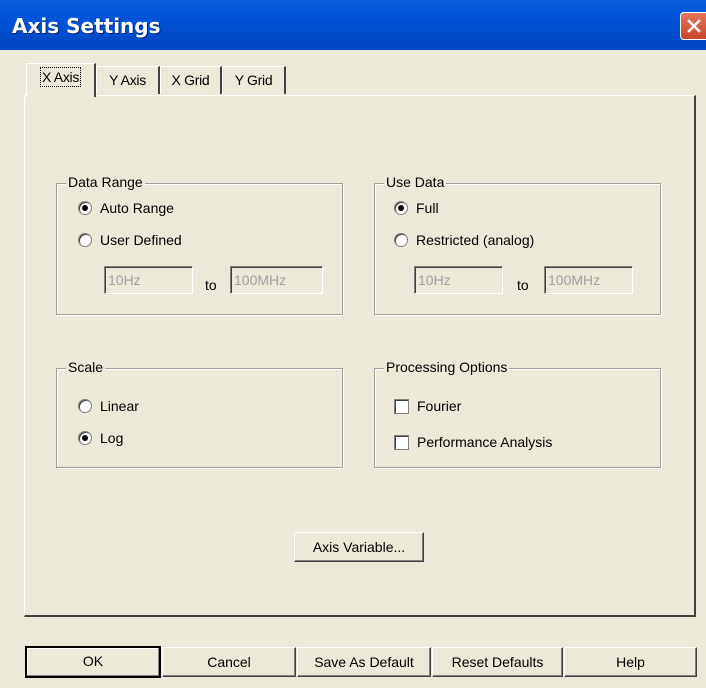  Describe the element at coordinates (630, 662) in the screenshot. I see `help-button: Help` at that location.